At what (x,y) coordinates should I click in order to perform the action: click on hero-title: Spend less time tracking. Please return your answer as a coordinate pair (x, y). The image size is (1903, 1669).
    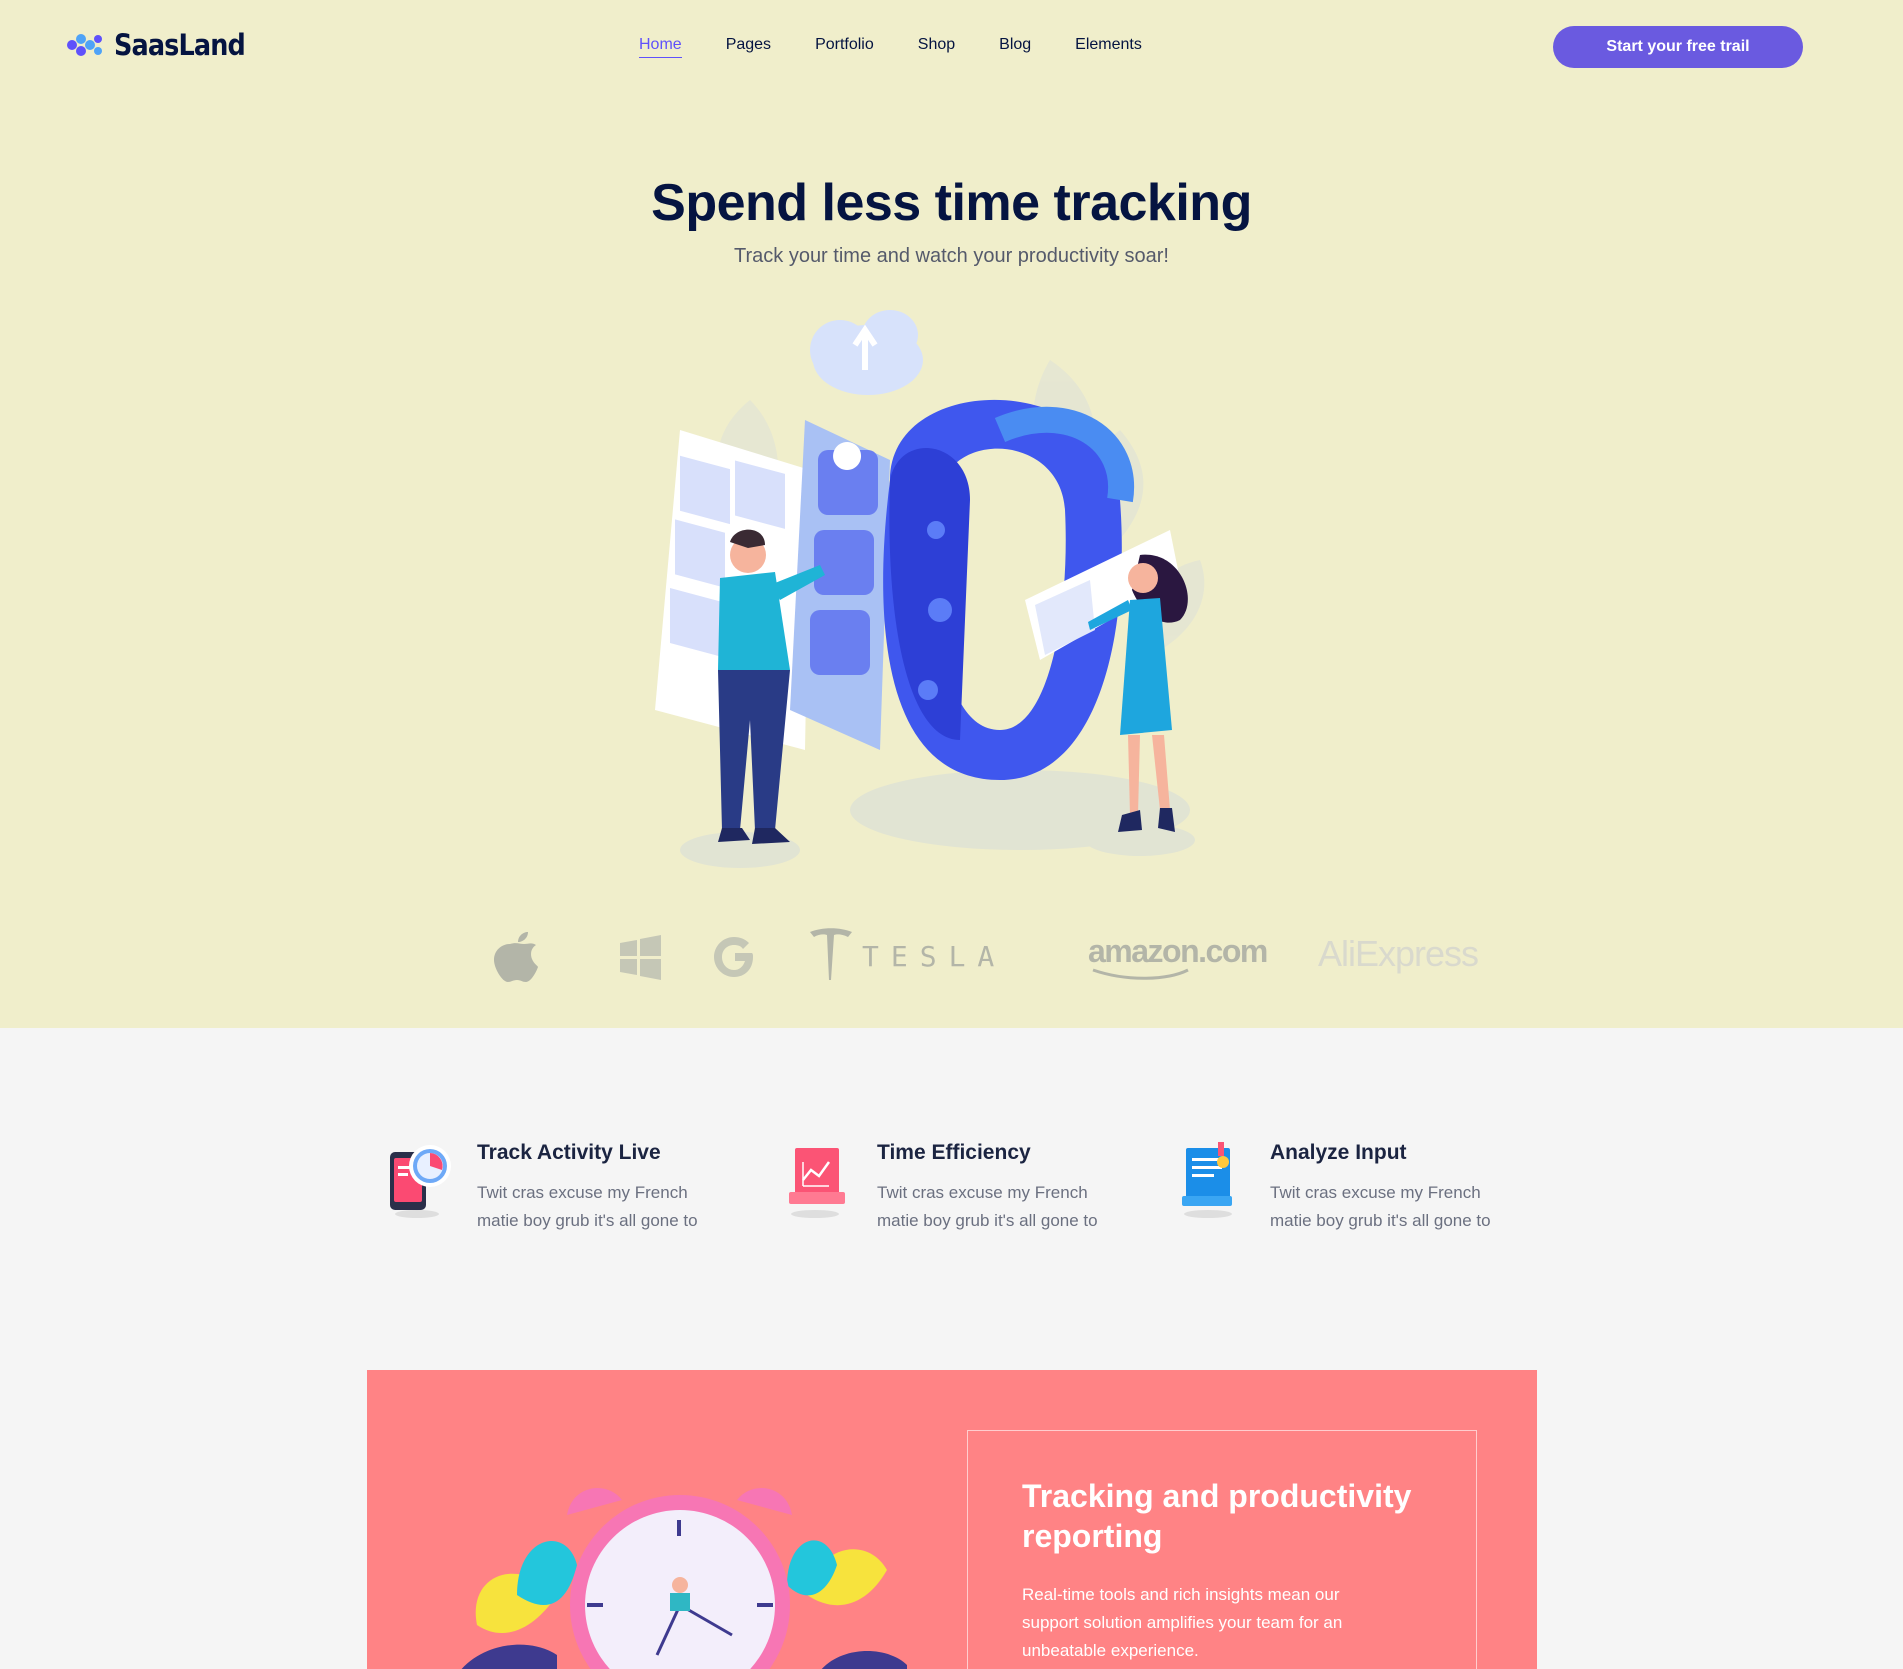
    Looking at the image, I should click on (951, 203).